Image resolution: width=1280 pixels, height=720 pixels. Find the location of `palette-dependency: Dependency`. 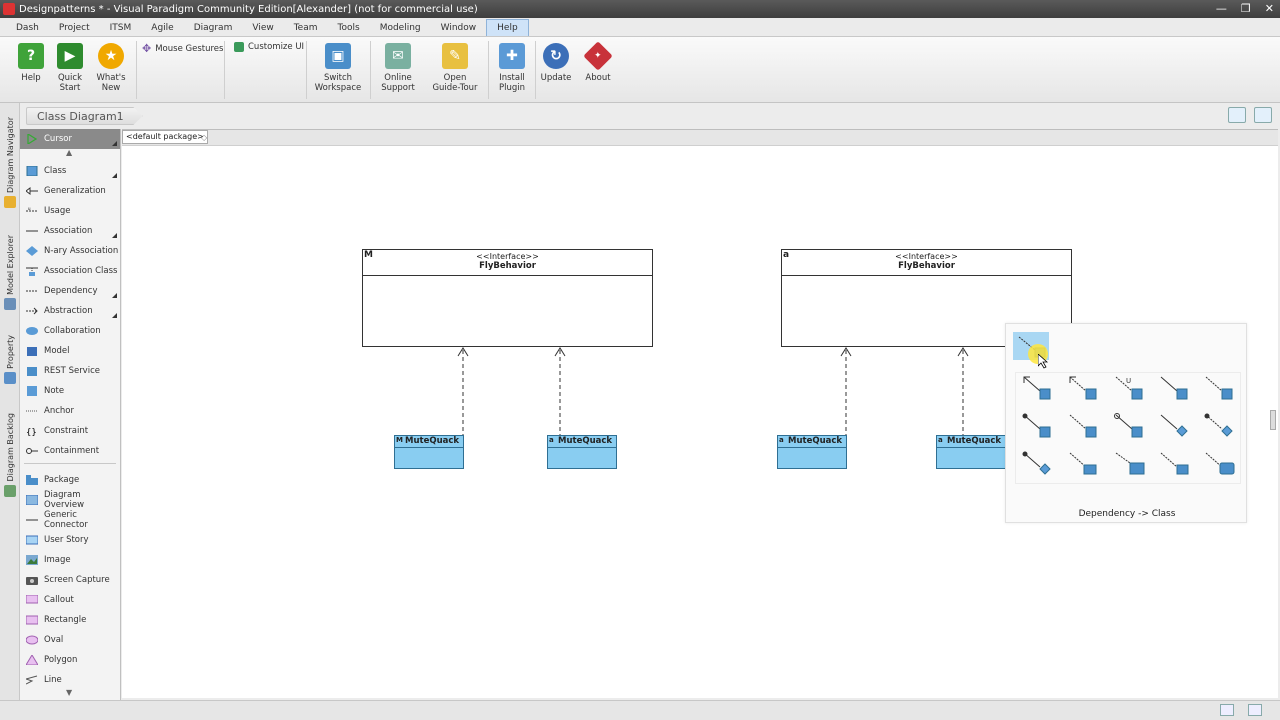

palette-dependency: Dependency is located at coordinates (70, 291).